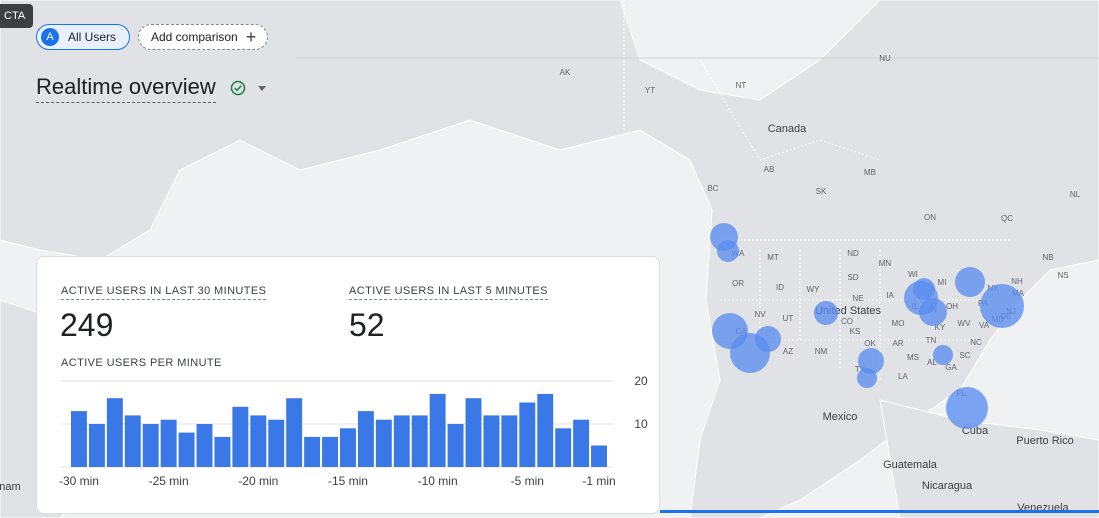 This screenshot has width=1099, height=518. I want to click on map-label: nam, so click(10, 487).